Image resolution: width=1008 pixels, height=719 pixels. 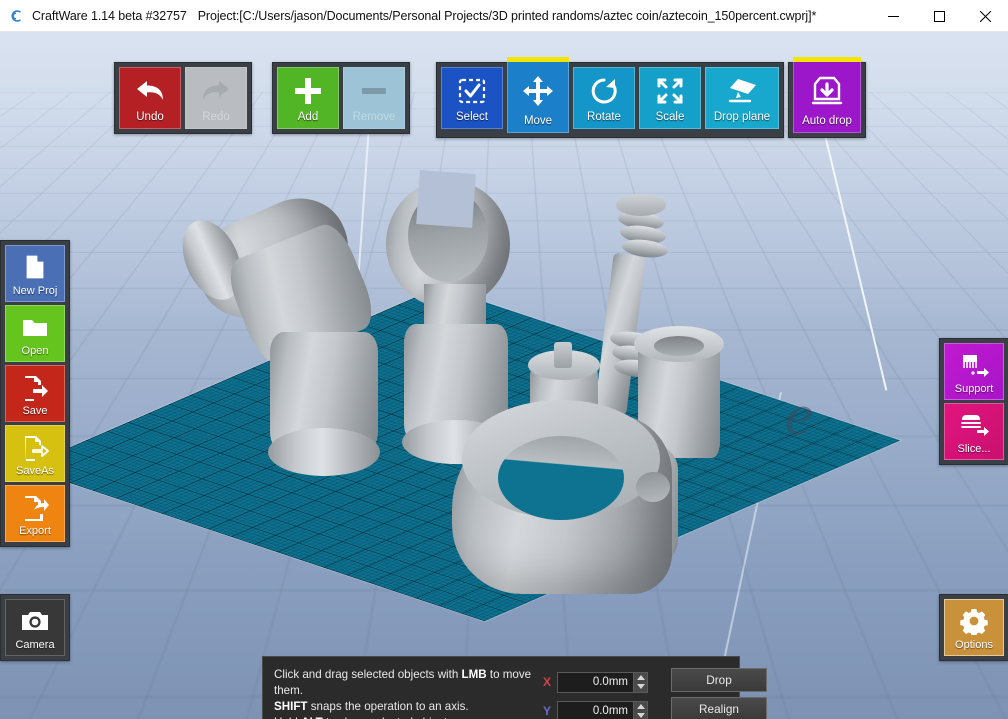 What do you see at coordinates (595, 709) in the screenshot?
I see `axis-input-y: 0.0mm` at bounding box center [595, 709].